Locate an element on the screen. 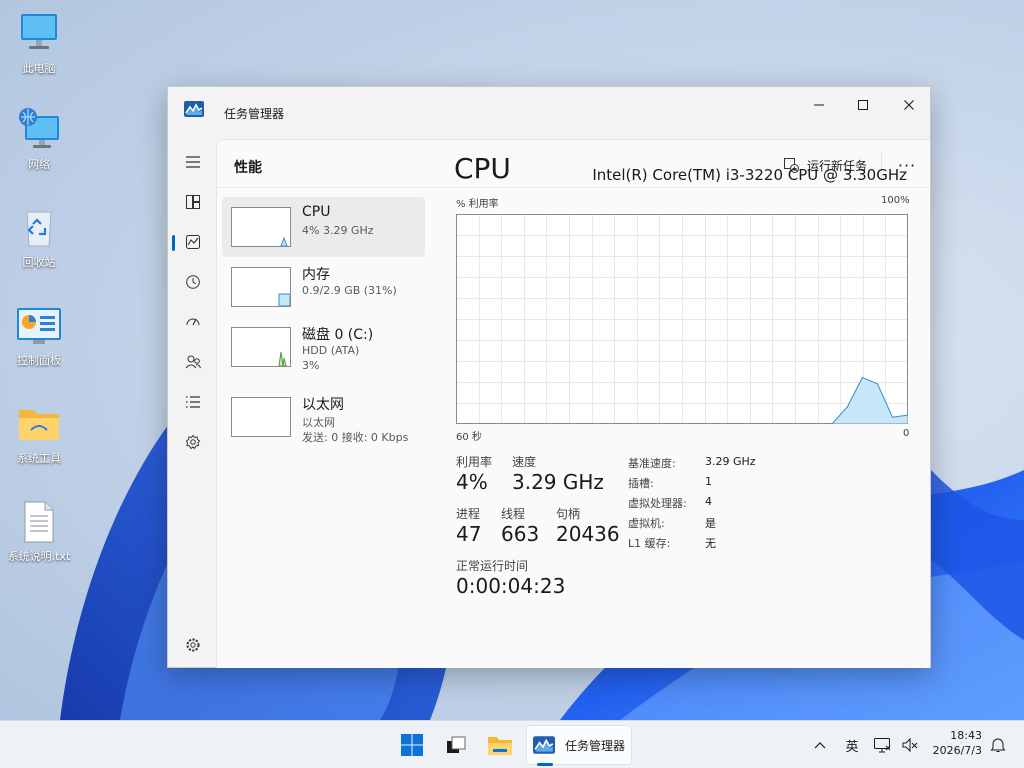  cpu-utilization-graph is located at coordinates (682, 319).